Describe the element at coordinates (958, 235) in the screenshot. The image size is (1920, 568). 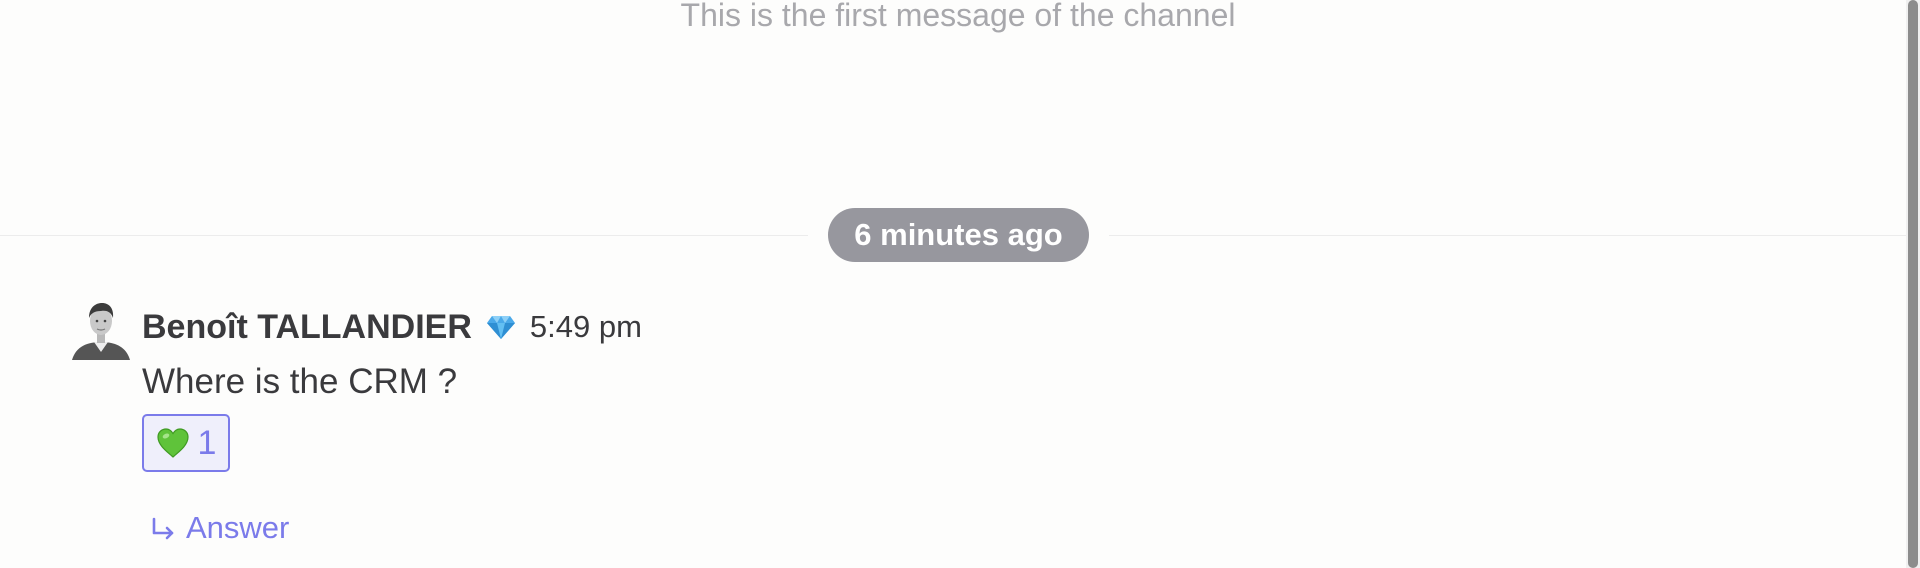
I see `relative-time-divider: 6 minutes ago` at that location.